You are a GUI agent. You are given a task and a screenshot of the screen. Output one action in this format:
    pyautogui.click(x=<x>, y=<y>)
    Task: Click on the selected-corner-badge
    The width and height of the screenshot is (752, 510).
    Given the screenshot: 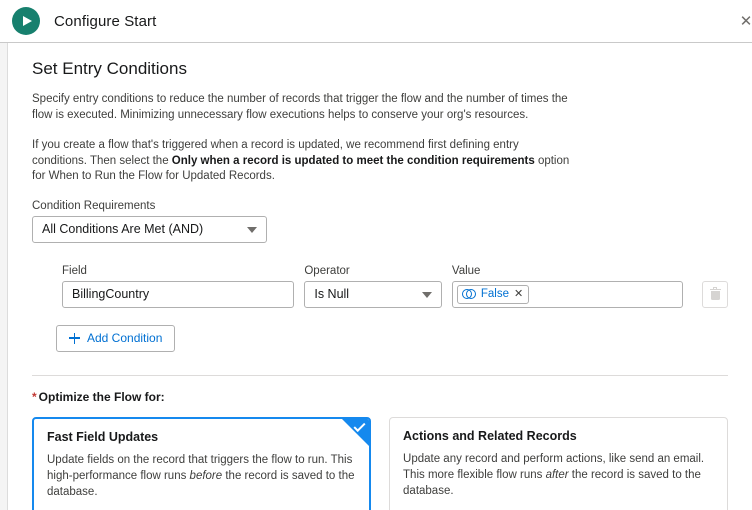 What is the action you would take?
    pyautogui.click(x=356, y=432)
    